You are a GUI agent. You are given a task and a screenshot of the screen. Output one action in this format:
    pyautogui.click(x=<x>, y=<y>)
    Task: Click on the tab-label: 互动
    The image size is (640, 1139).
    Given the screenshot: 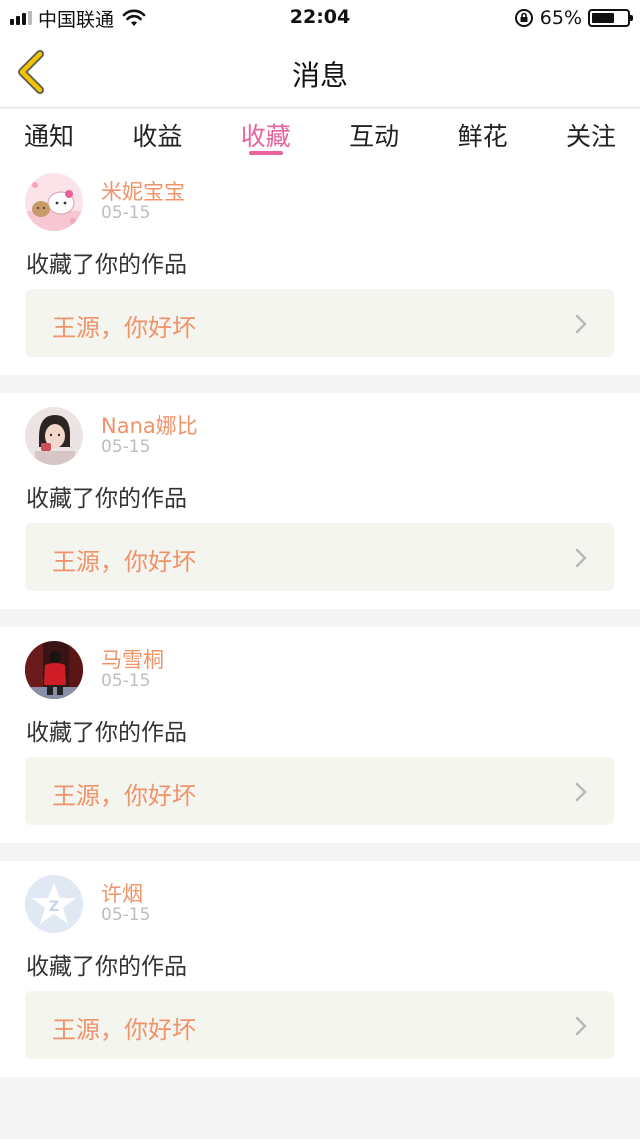 What is the action you would take?
    pyautogui.click(x=374, y=136)
    